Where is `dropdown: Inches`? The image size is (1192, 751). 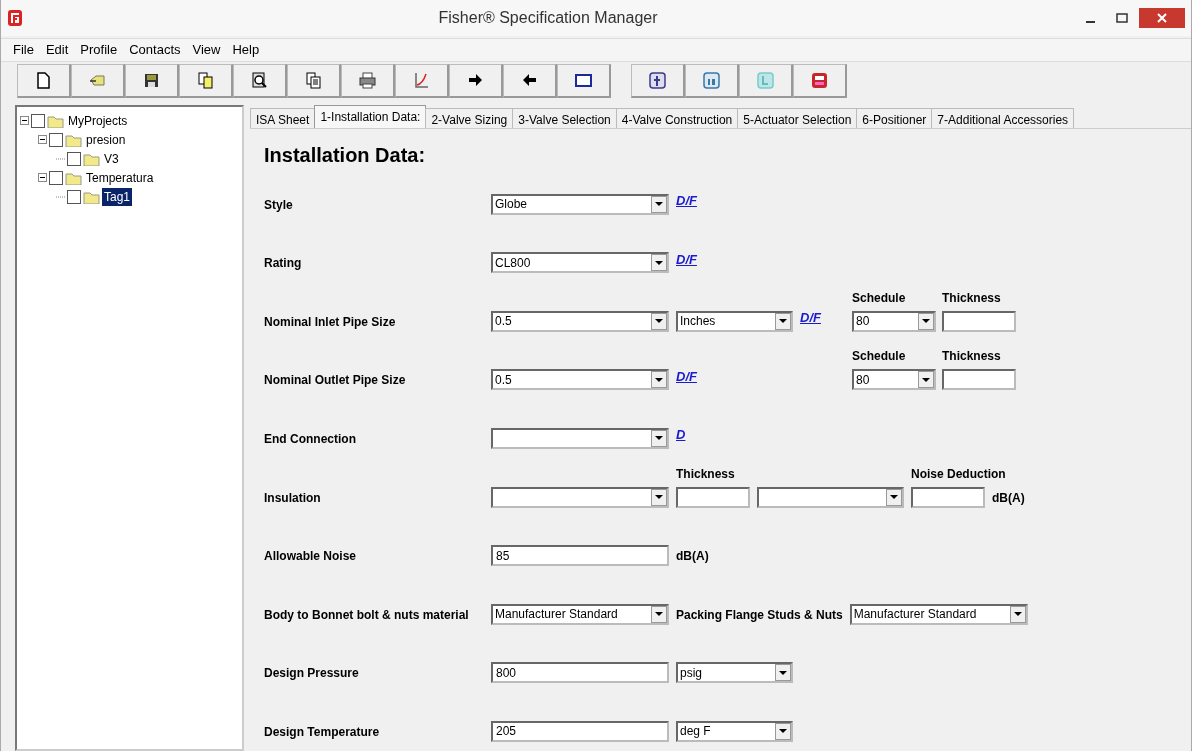
dropdown: Inches is located at coordinates (734, 321).